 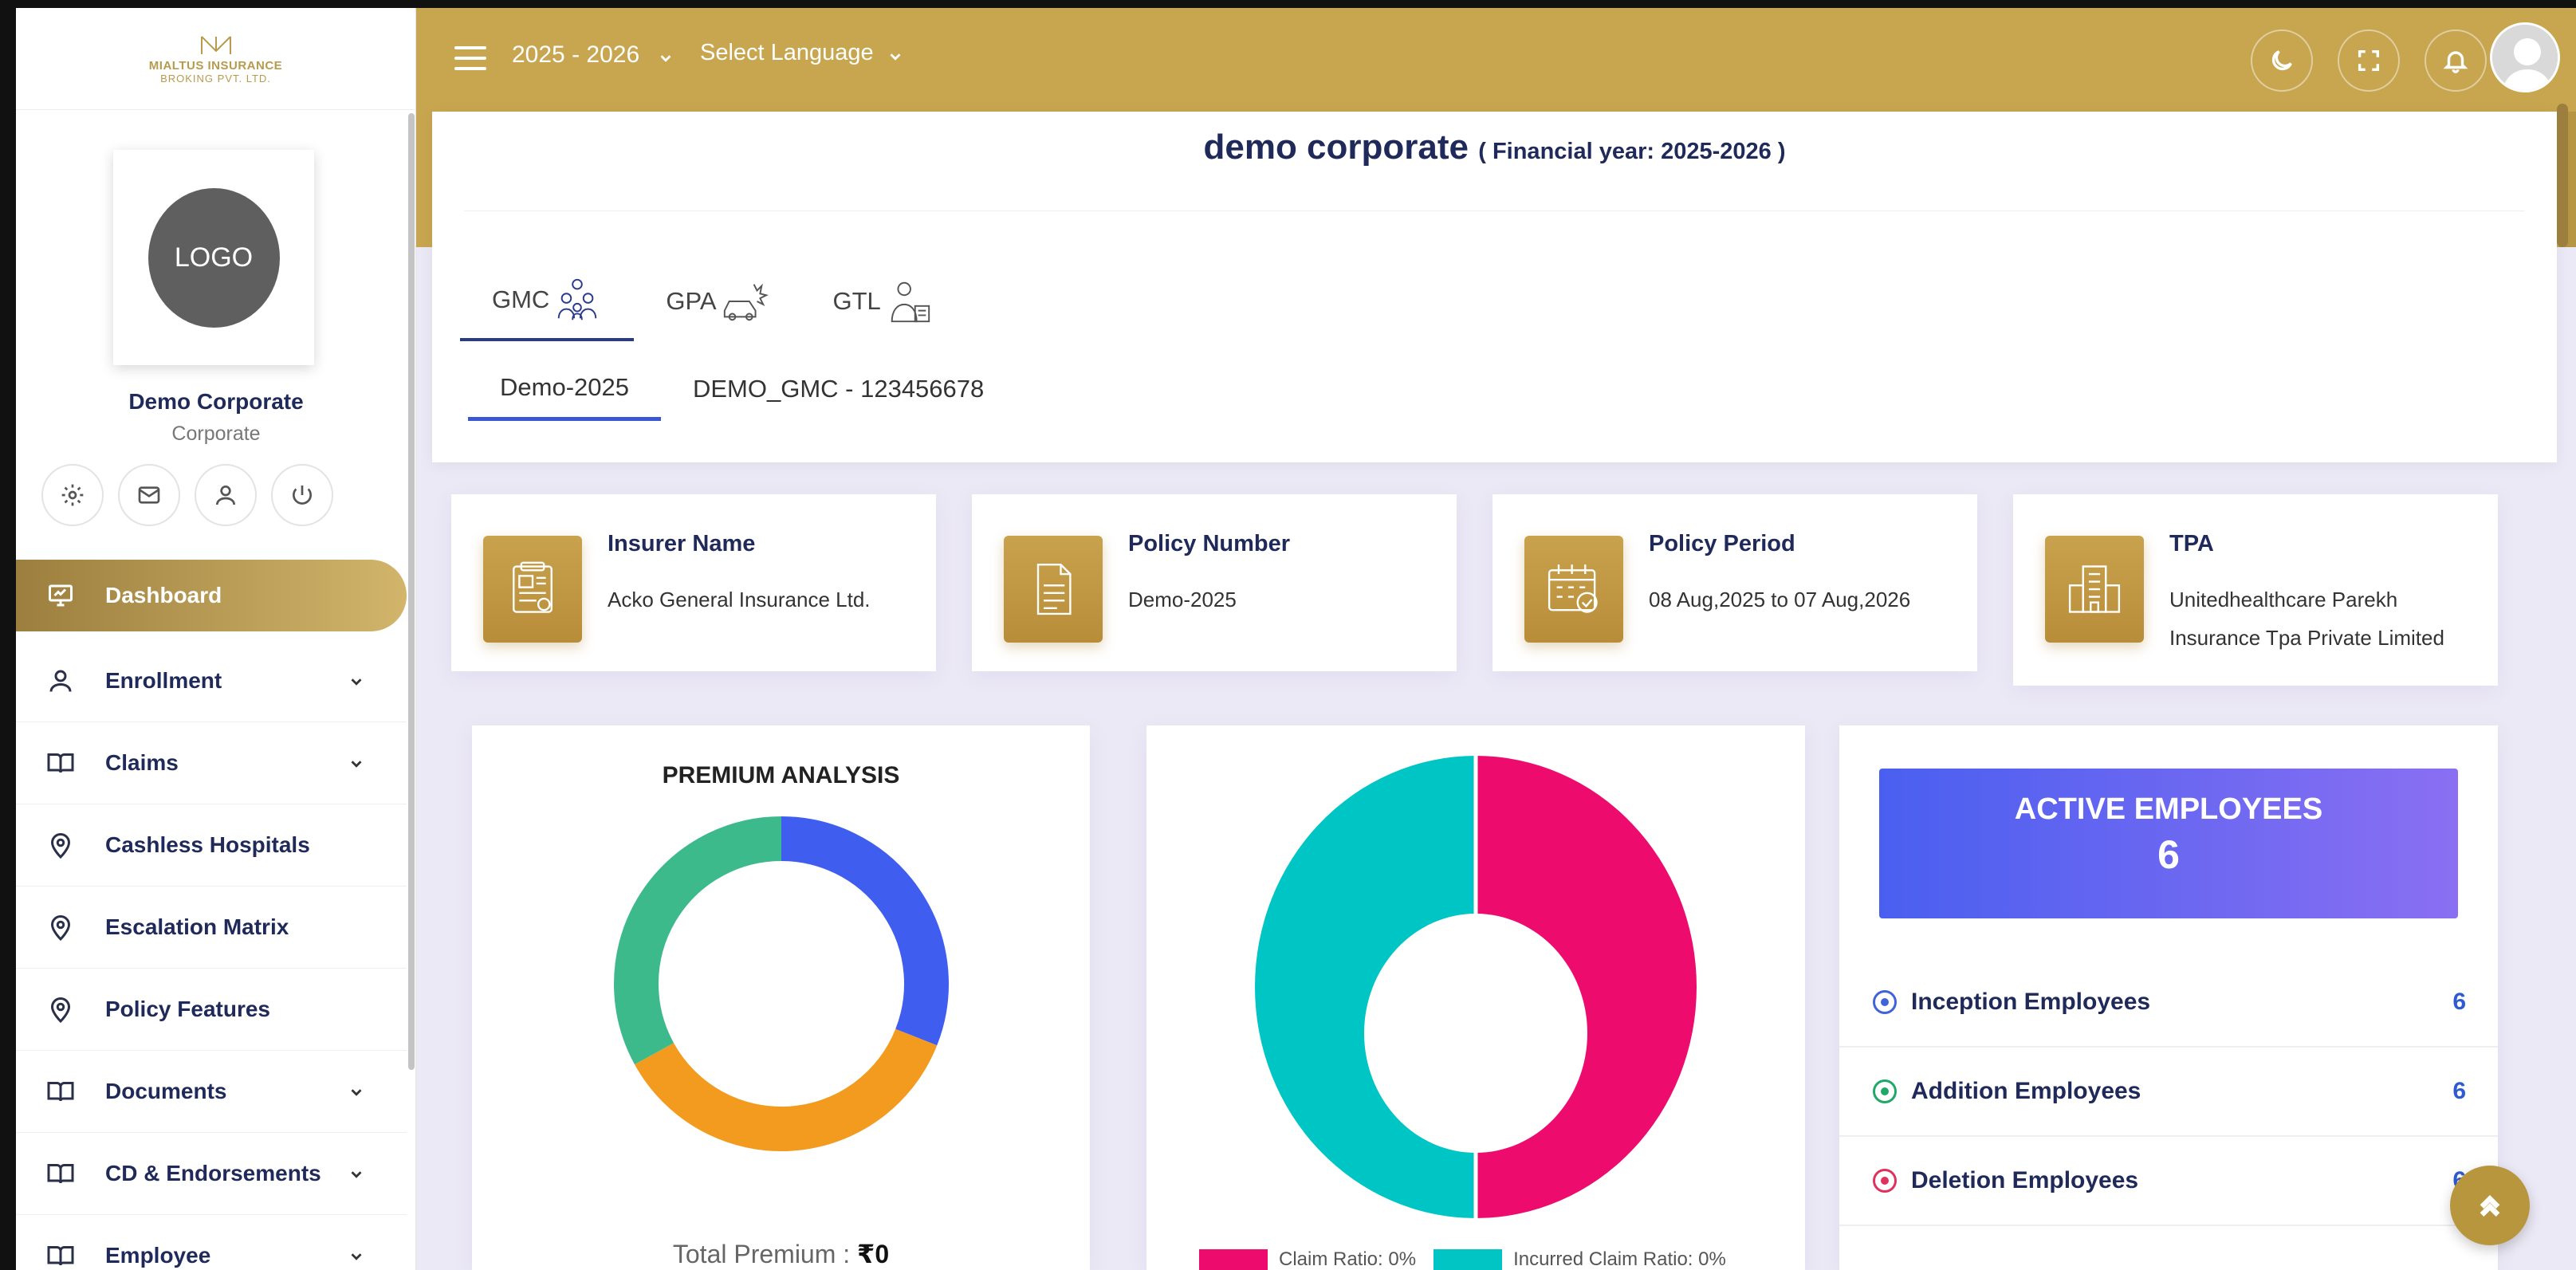 What do you see at coordinates (1632, 151) in the screenshot?
I see `financial-year-note: ( Financial year: 2025-2026 )` at bounding box center [1632, 151].